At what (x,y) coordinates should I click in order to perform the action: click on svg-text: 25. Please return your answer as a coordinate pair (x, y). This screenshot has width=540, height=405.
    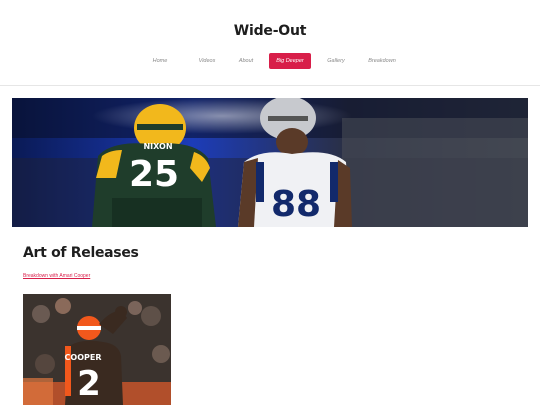
    Looking at the image, I should click on (154, 174).